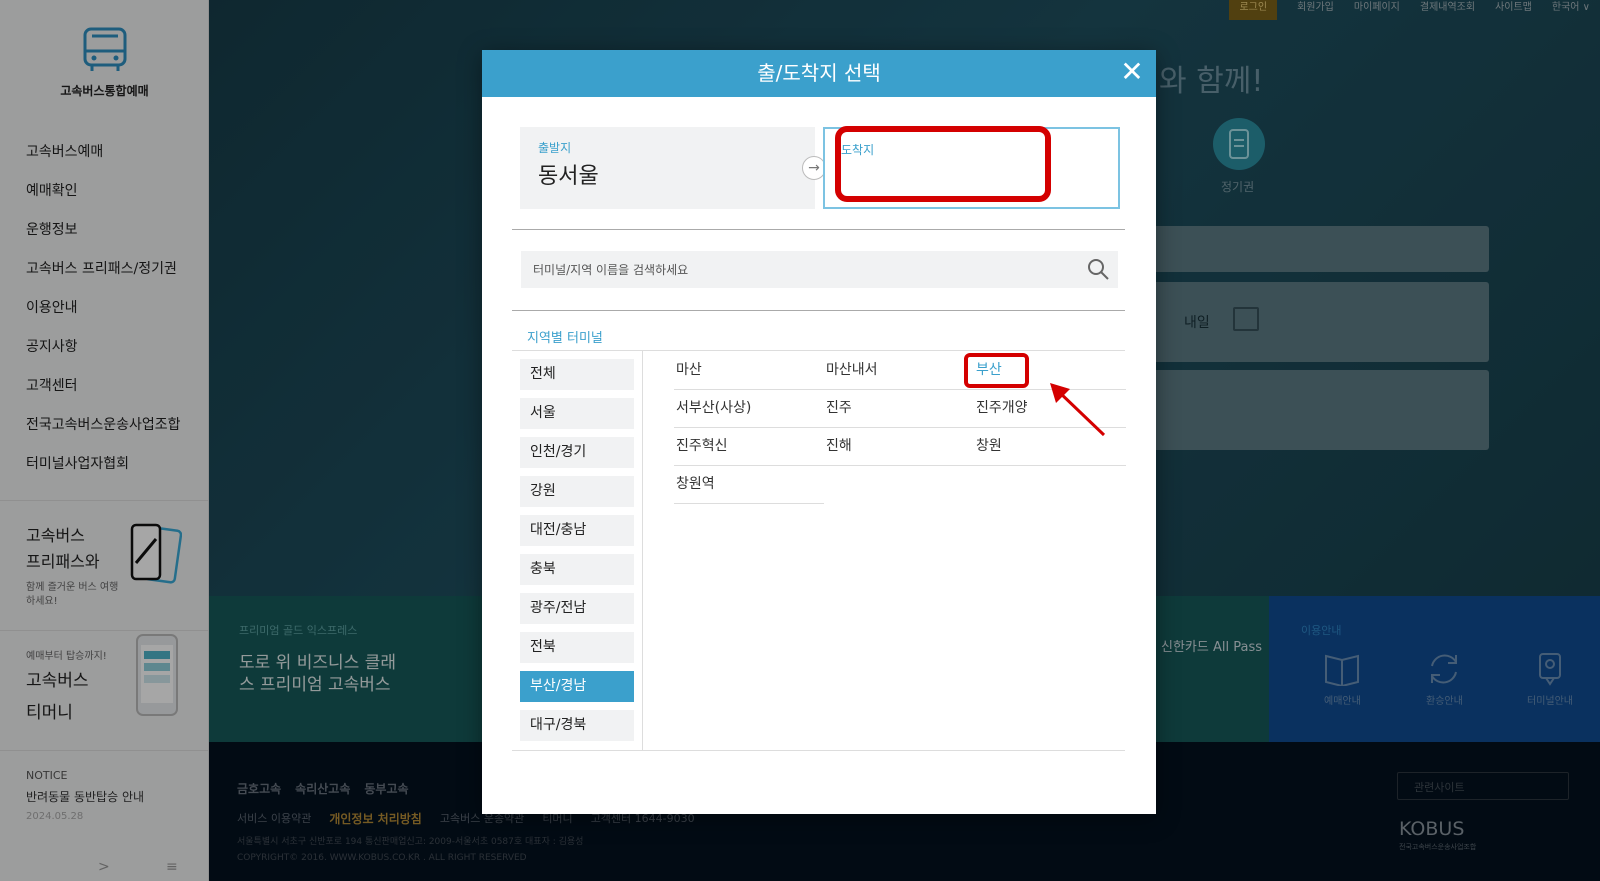  I want to click on terminal-item: 마산내서, so click(899, 371).